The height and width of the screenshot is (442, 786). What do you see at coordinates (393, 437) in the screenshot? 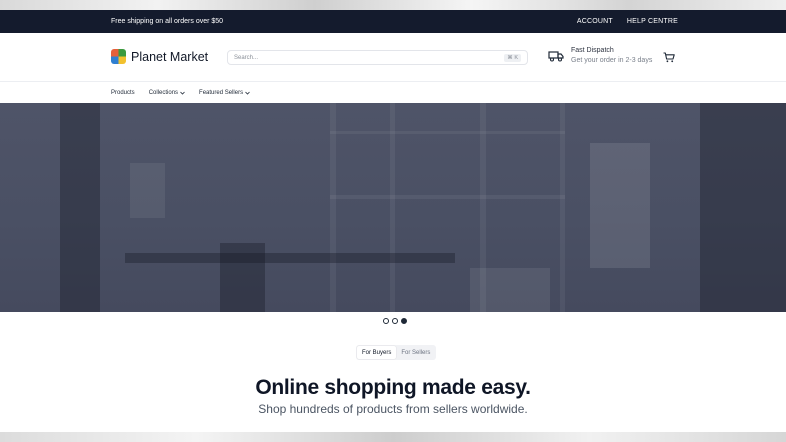
I see `page-edge-bottom` at bounding box center [393, 437].